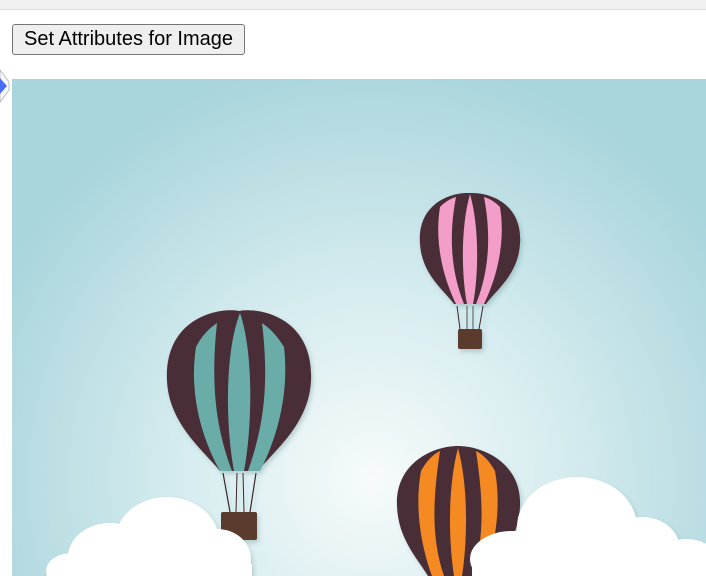 Image resolution: width=706 pixels, height=576 pixels. Describe the element at coordinates (128, 39) in the screenshot. I see `set-attributes-button: Set Attributes for Image` at that location.